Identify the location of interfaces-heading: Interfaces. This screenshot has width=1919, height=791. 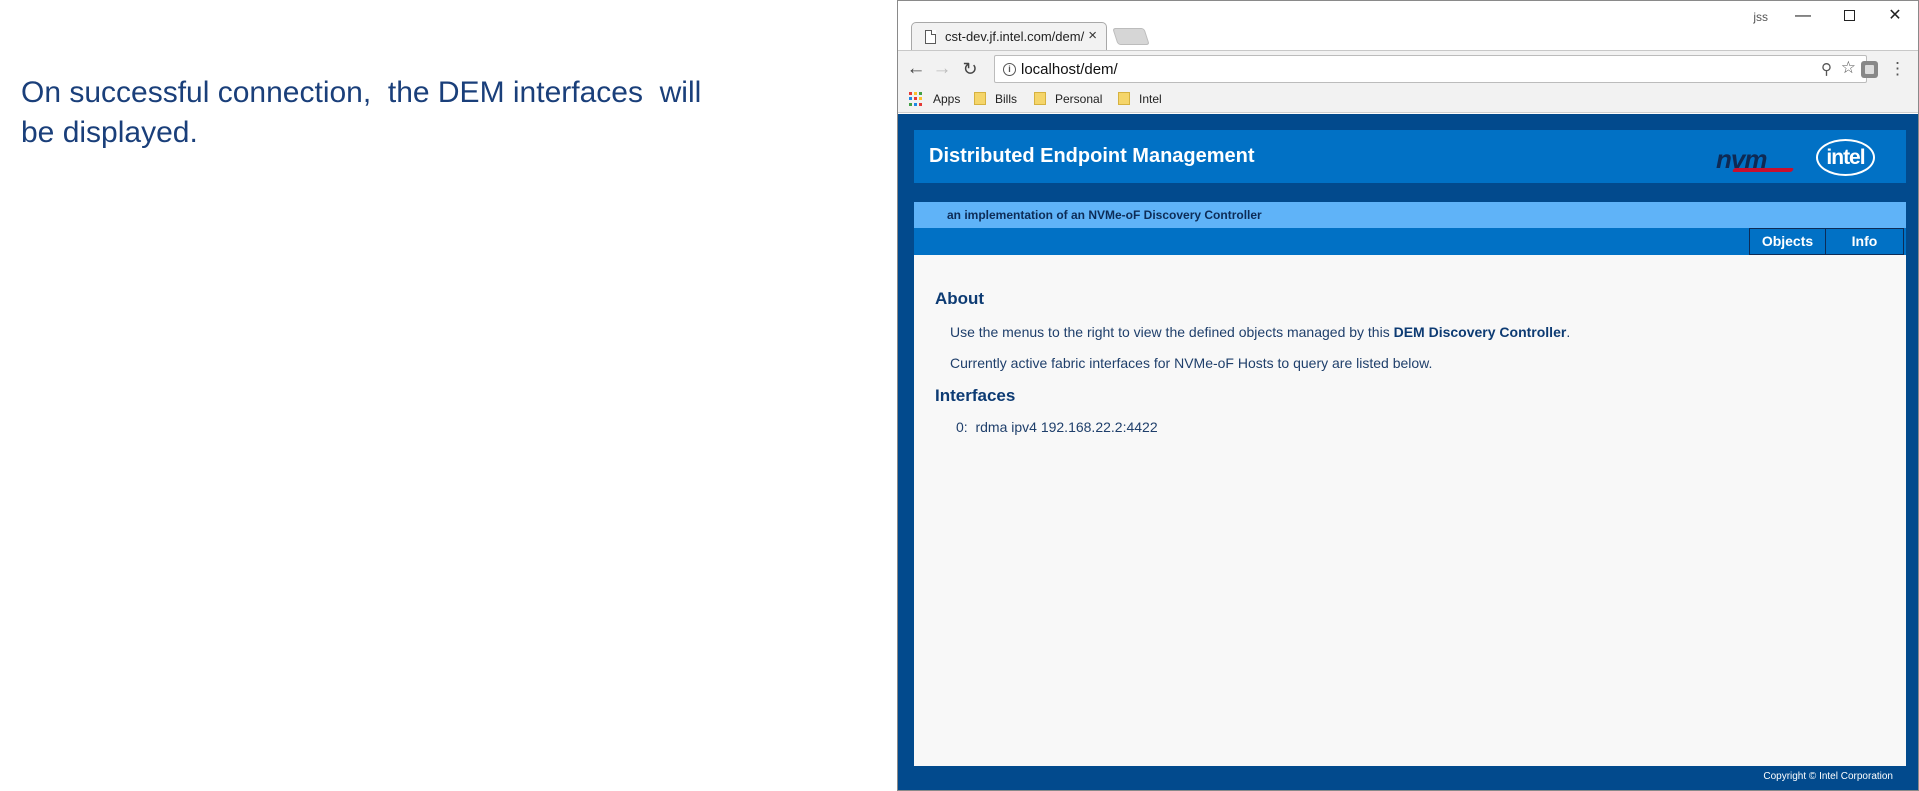
(975, 395).